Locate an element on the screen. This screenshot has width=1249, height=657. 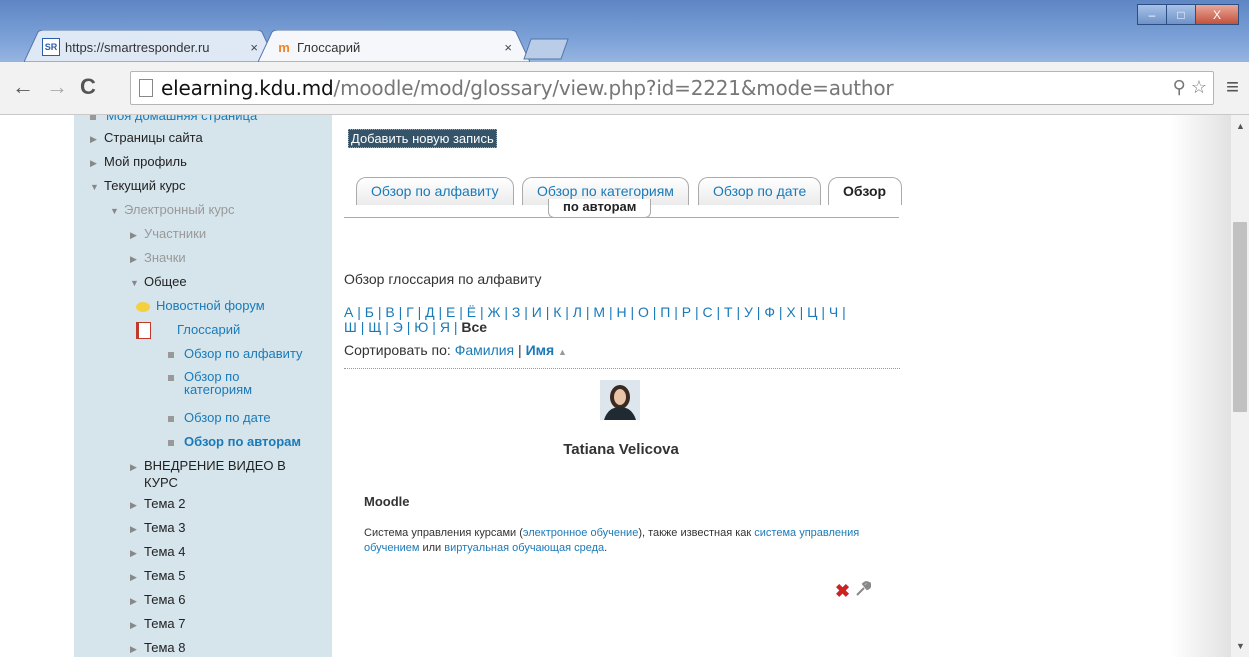
nav-topic-7: ▶ Тема 7 is located at coordinates (157, 623).